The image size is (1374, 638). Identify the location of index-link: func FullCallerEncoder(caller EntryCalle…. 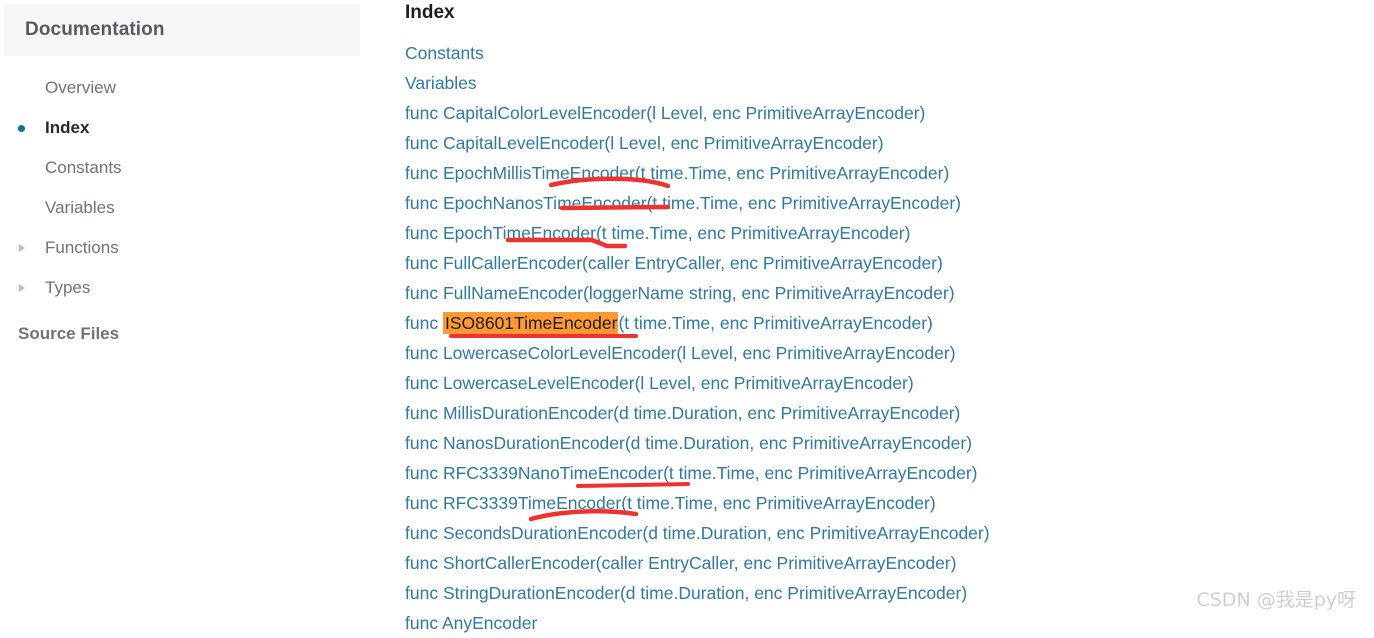
(885, 263).